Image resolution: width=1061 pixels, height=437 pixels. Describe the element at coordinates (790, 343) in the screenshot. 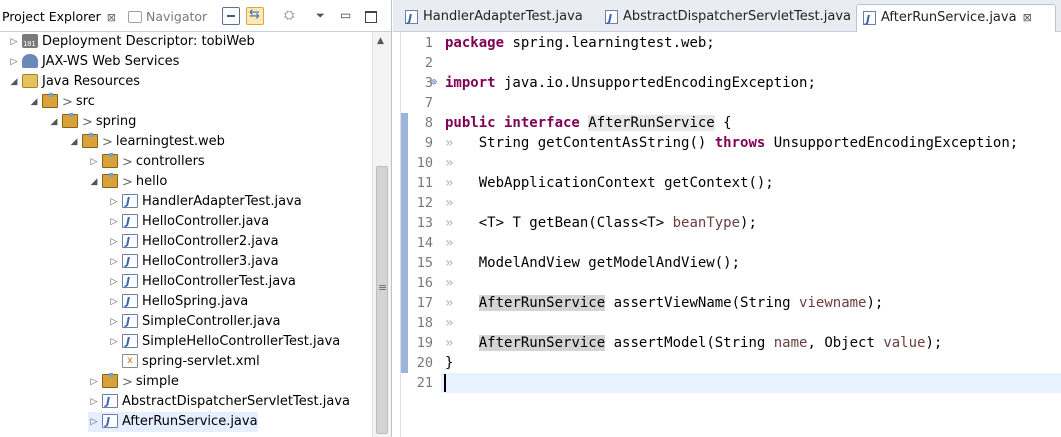

I see `parameter-name: name` at that location.